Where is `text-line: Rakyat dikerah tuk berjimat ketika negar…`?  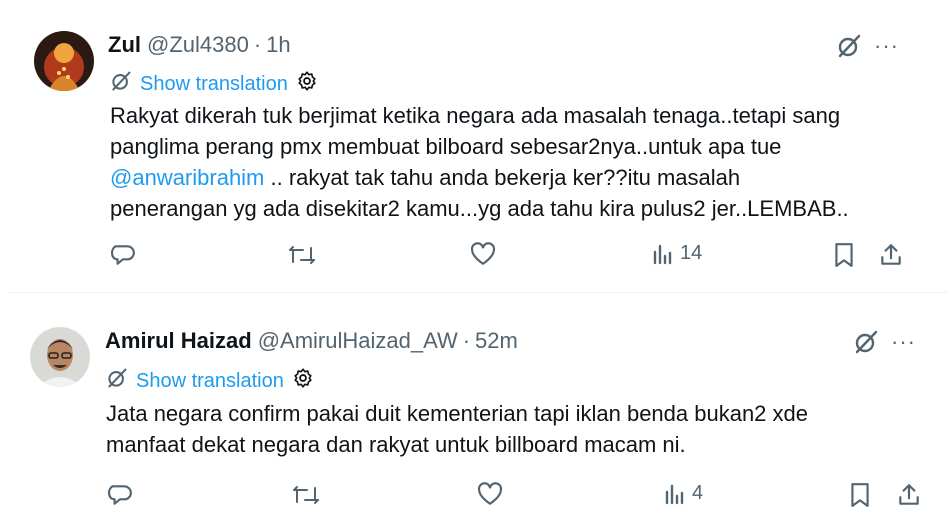 text-line: Rakyat dikerah tuk berjimat ketika negar… is located at coordinates (475, 115).